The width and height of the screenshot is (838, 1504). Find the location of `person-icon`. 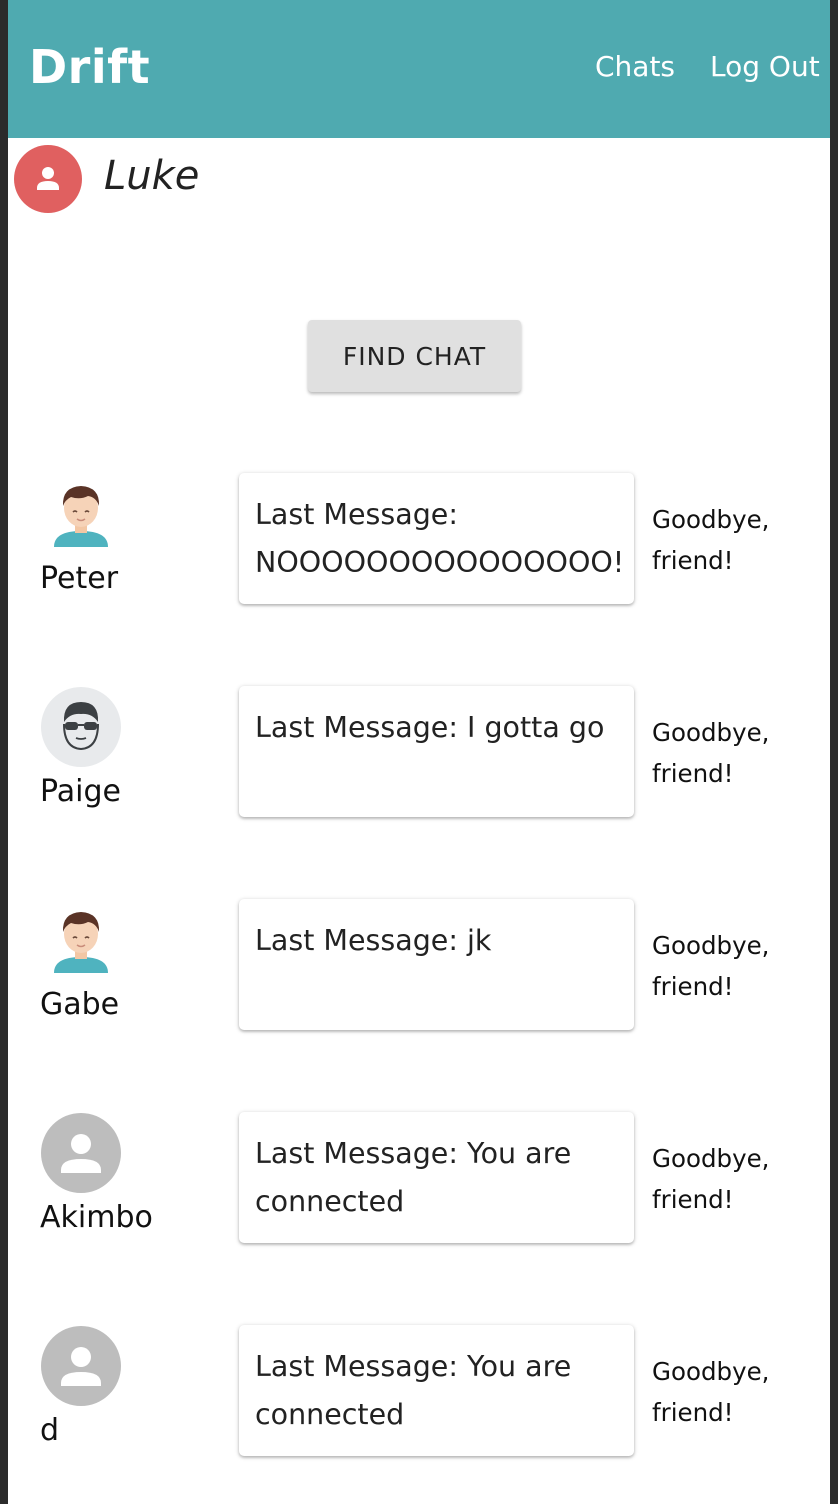

person-icon is located at coordinates (48, 178).